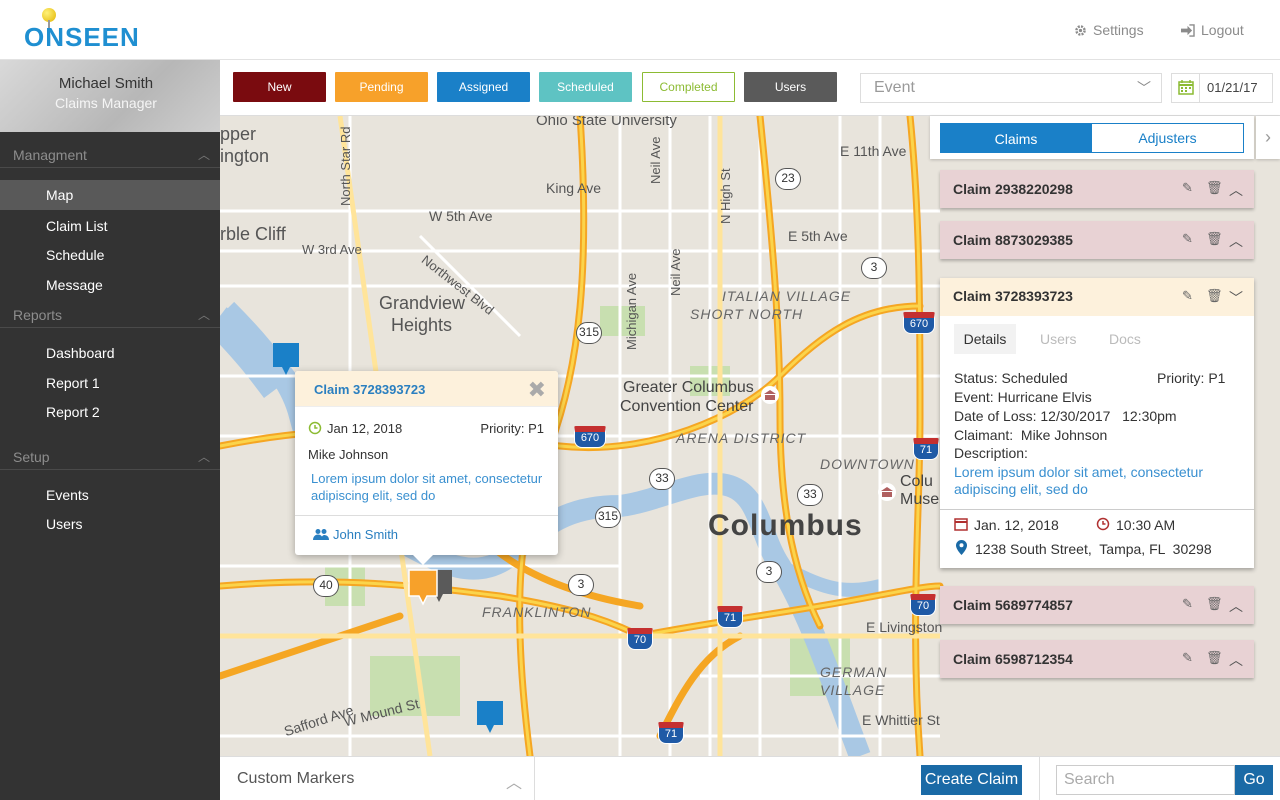 Image resolution: width=1280 pixels, height=800 pixels. Describe the element at coordinates (585, 87) in the screenshot. I see `filter-scheduled-button: Scheduled` at that location.